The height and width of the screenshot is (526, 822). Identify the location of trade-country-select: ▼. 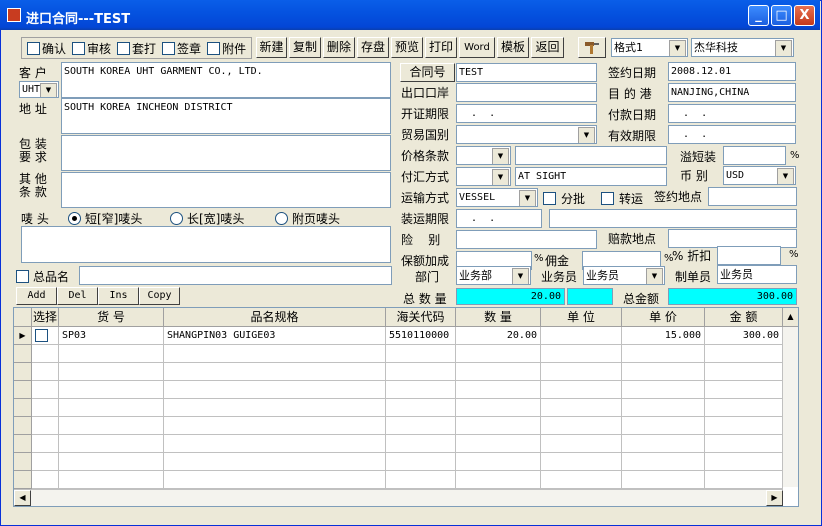
(526, 134).